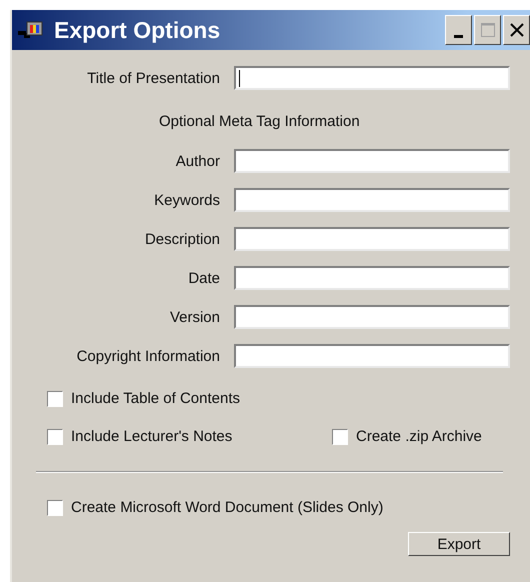 Image resolution: width=530 pixels, height=582 pixels. What do you see at coordinates (186, 200) in the screenshot?
I see `field-label: Keywords` at bounding box center [186, 200].